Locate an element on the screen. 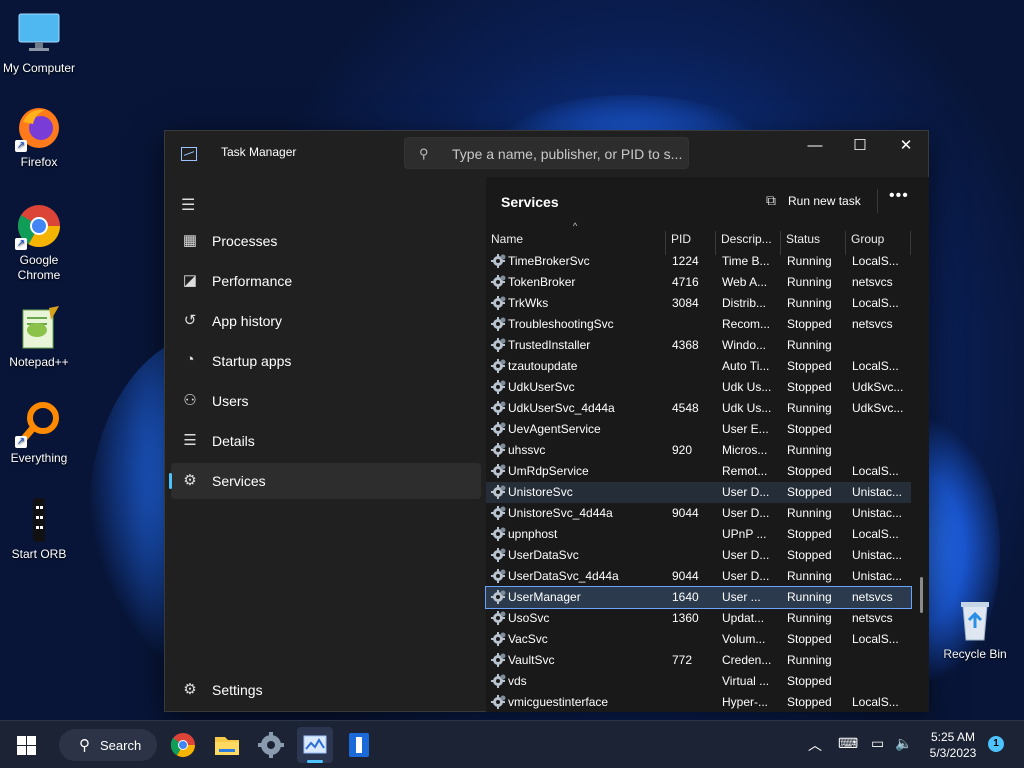  nav-item-services: ⚙ Services is located at coordinates (325, 481).